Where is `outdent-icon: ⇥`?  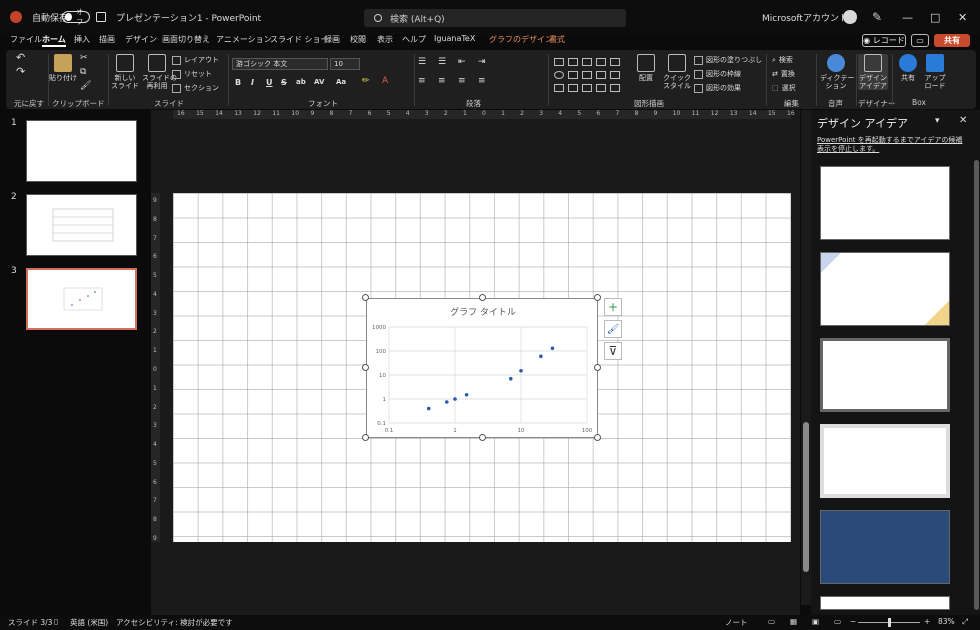
outdent-icon: ⇥ is located at coordinates (482, 62).